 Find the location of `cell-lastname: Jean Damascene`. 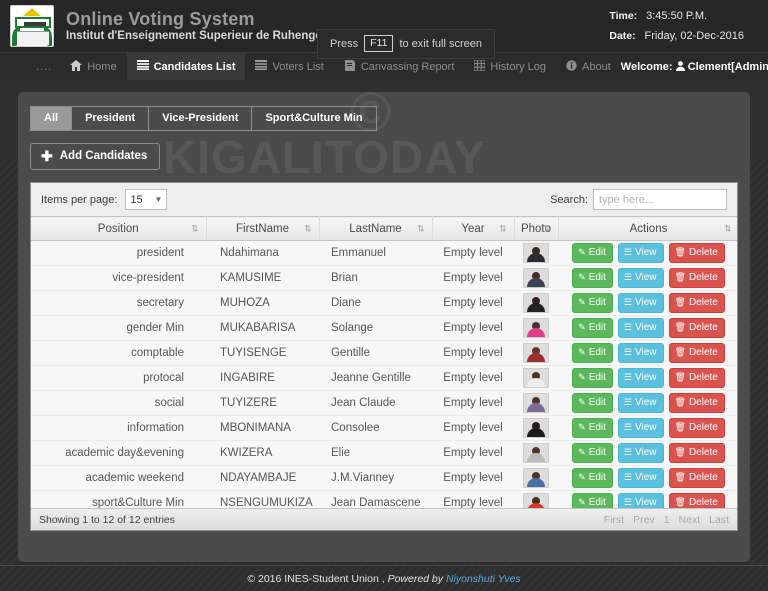

cell-lastname: Jean Damascene is located at coordinates (375, 499).